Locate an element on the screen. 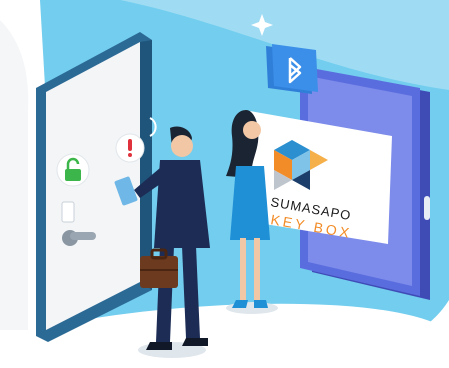 Image resolution: width=449 pixels, height=368 pixels. alert-icon is located at coordinates (130, 148).